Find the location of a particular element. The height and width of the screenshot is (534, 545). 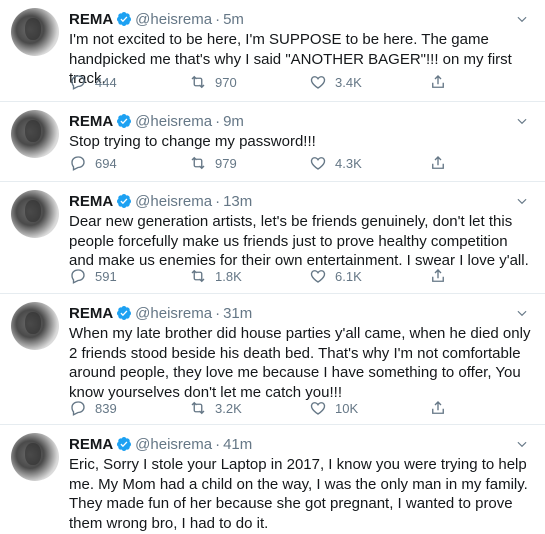

retweet-count: 970 is located at coordinates (226, 82).